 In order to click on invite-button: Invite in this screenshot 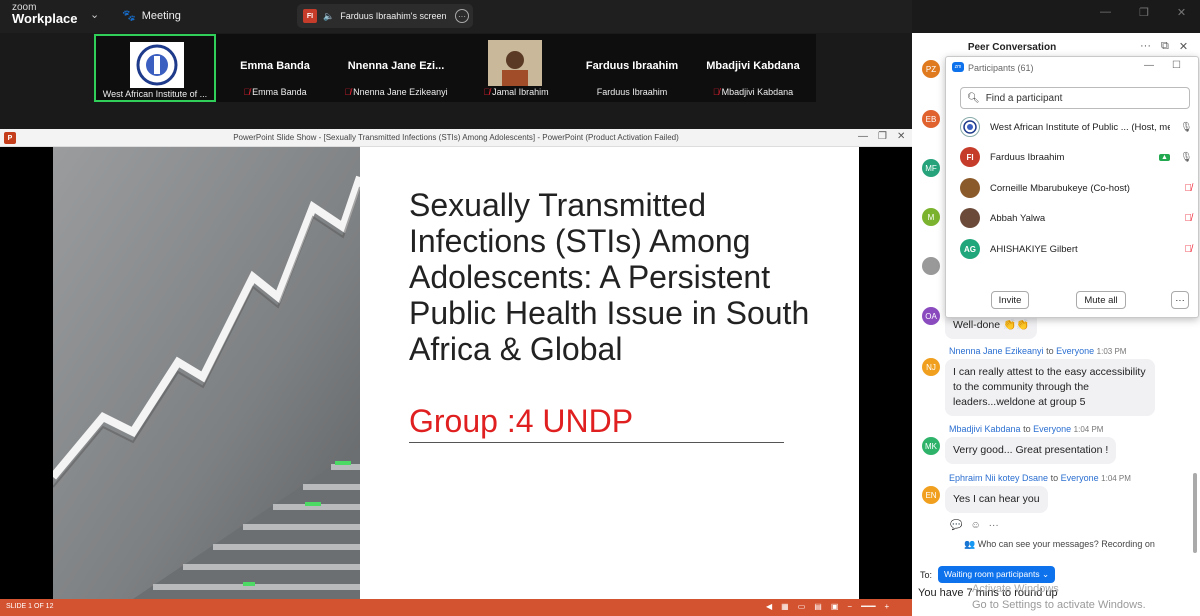, I will do `click(1010, 300)`.